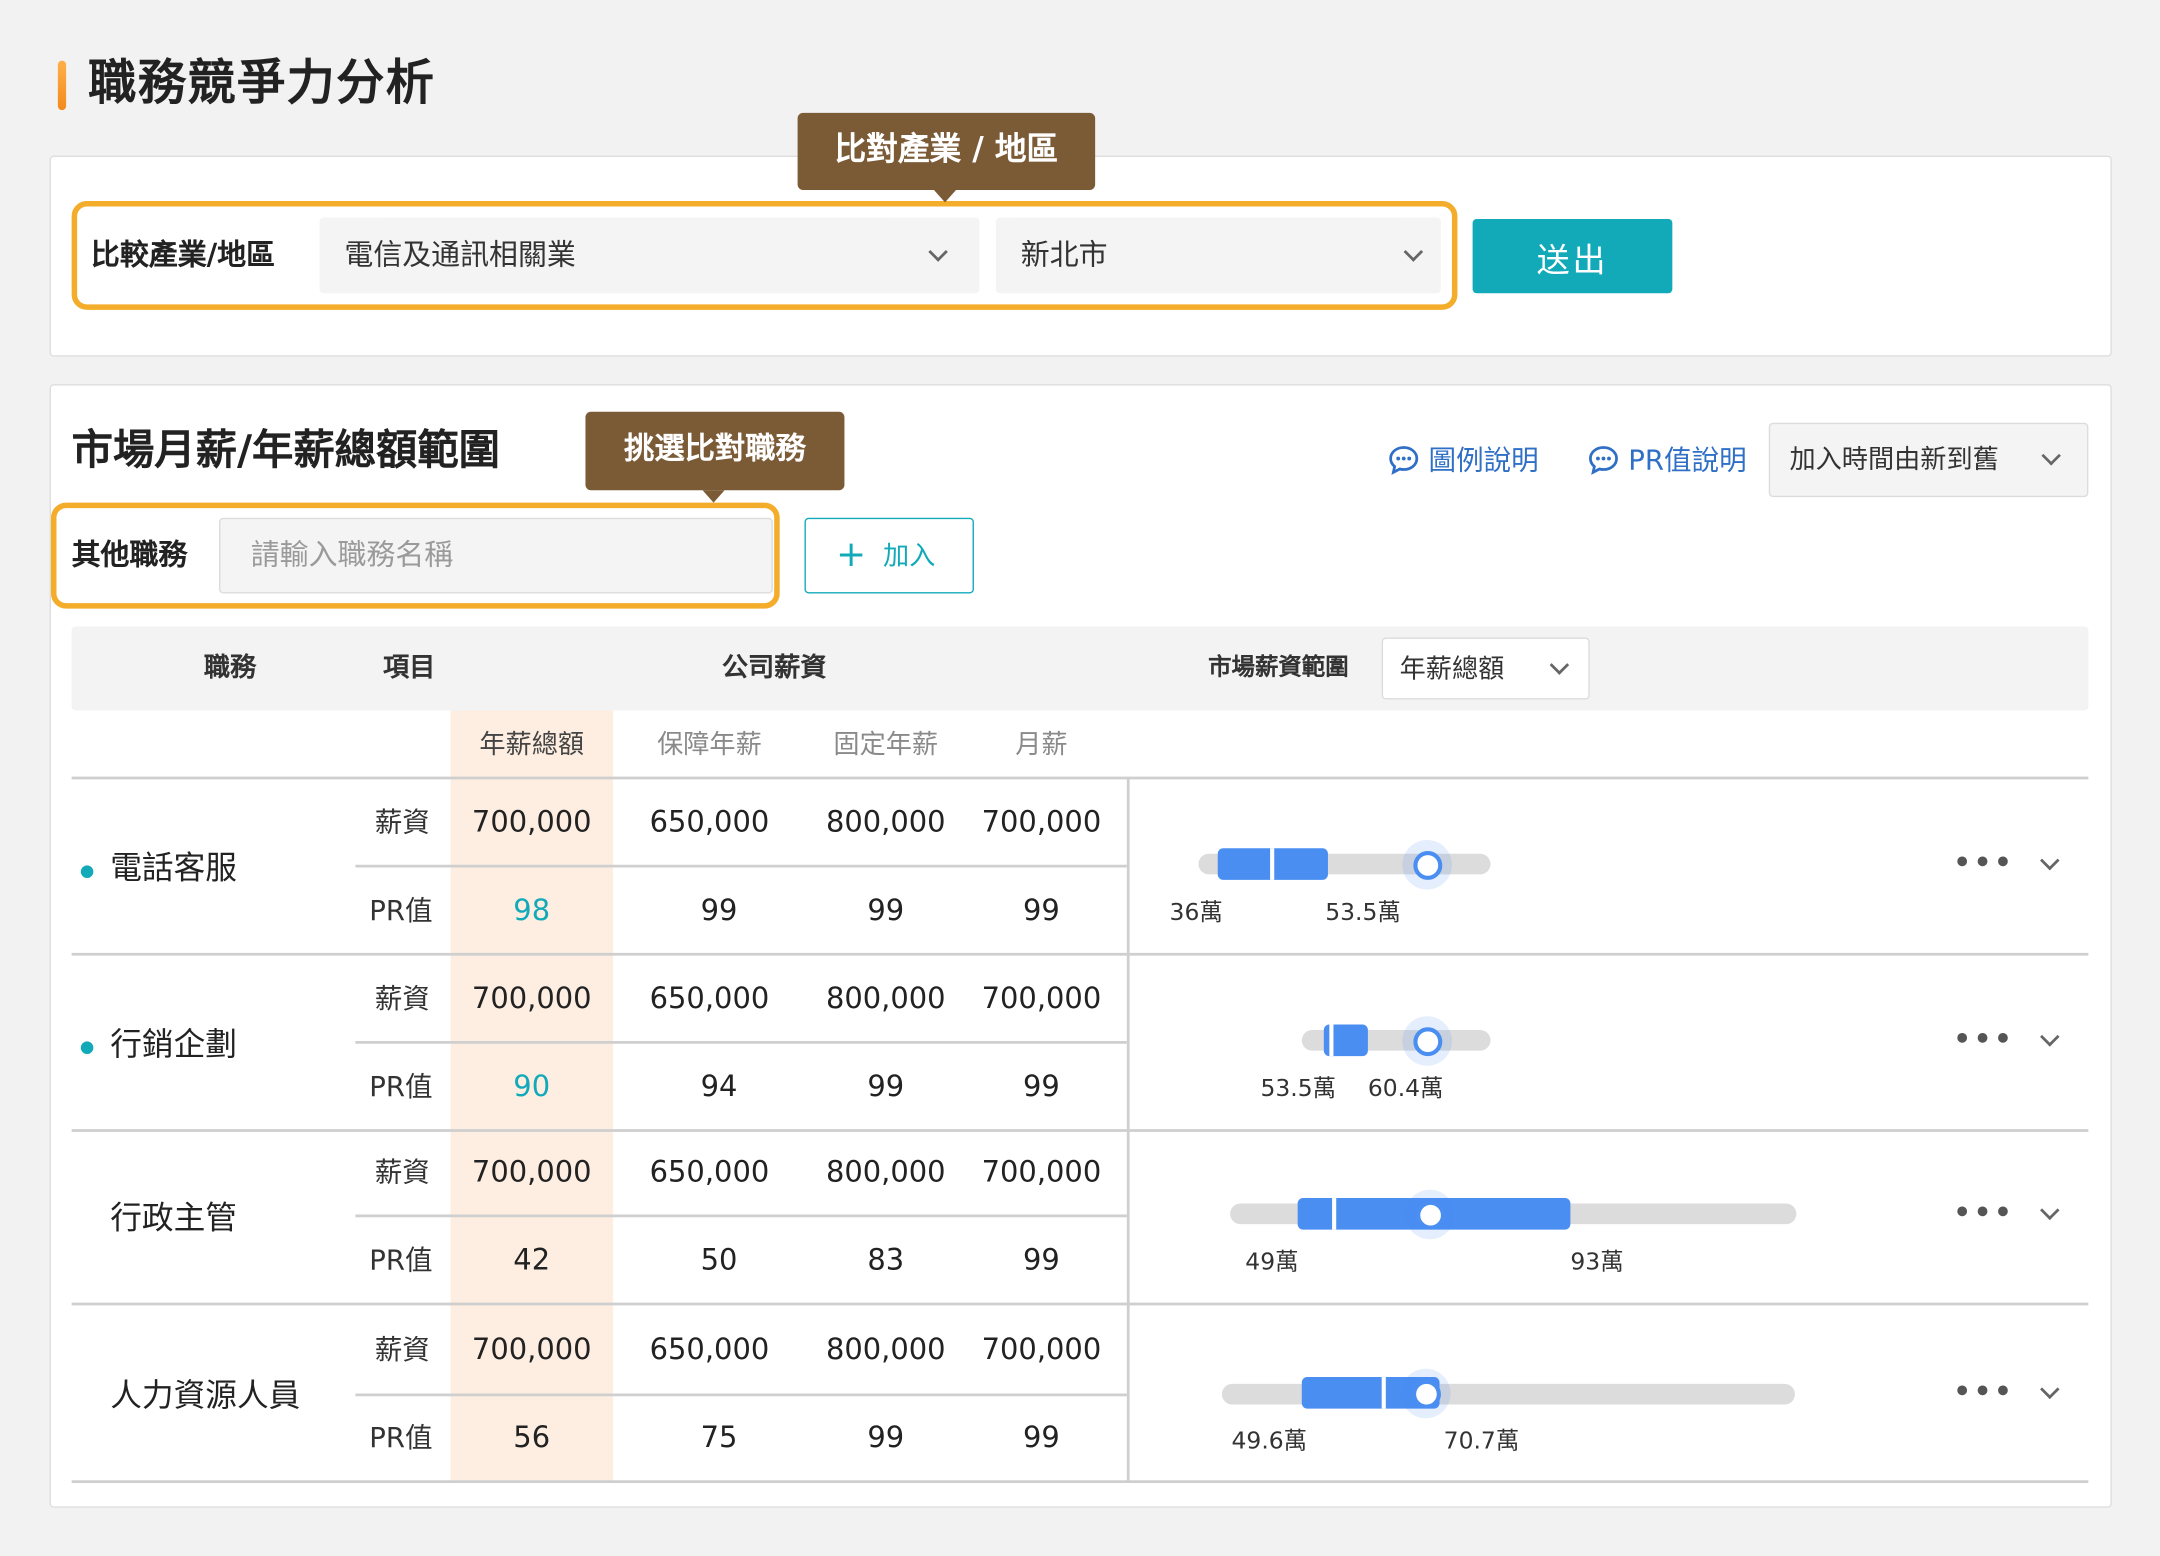  Describe the element at coordinates (1484, 460) in the screenshot. I see `legend-help-text: 圖例說明` at that location.